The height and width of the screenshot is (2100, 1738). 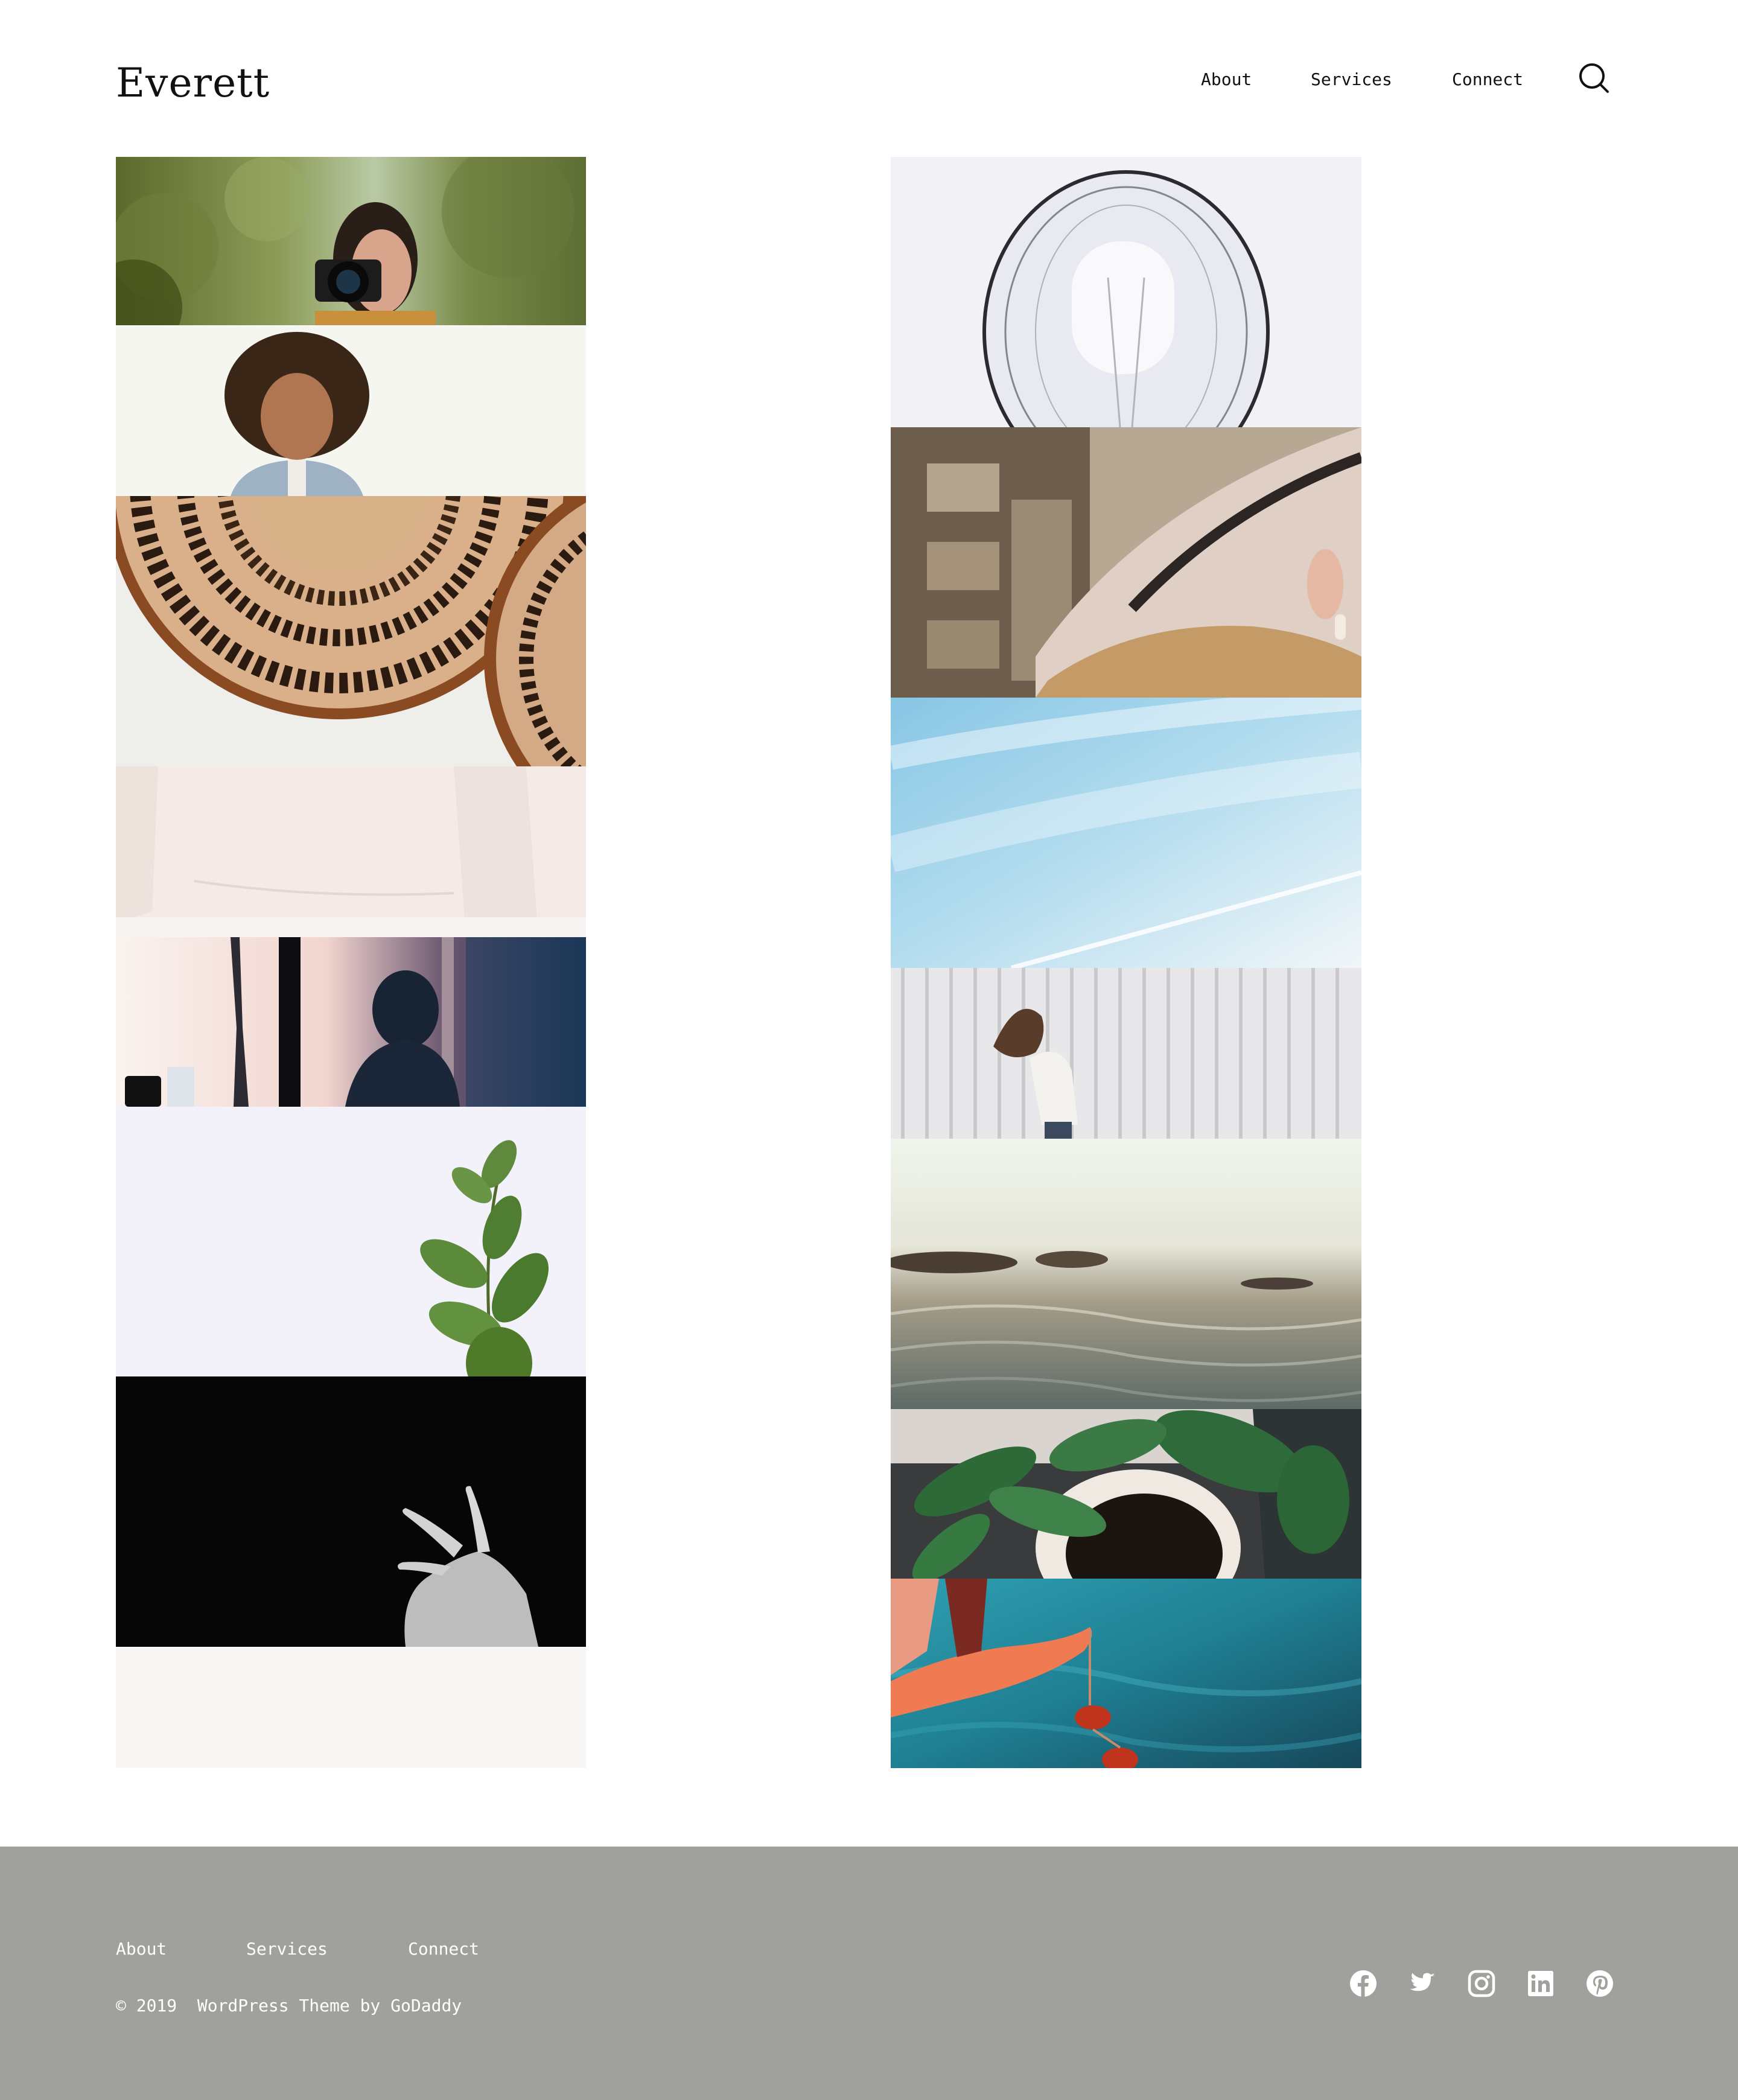 I want to click on pinterest-icon, so click(x=1600, y=1984).